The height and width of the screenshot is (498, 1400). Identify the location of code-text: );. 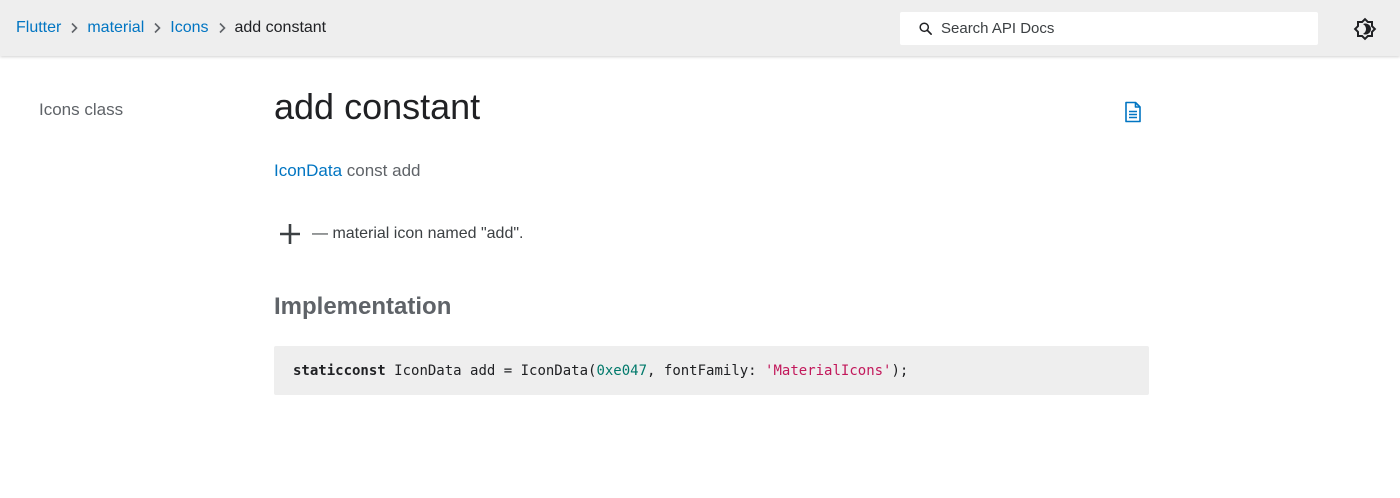
(900, 370).